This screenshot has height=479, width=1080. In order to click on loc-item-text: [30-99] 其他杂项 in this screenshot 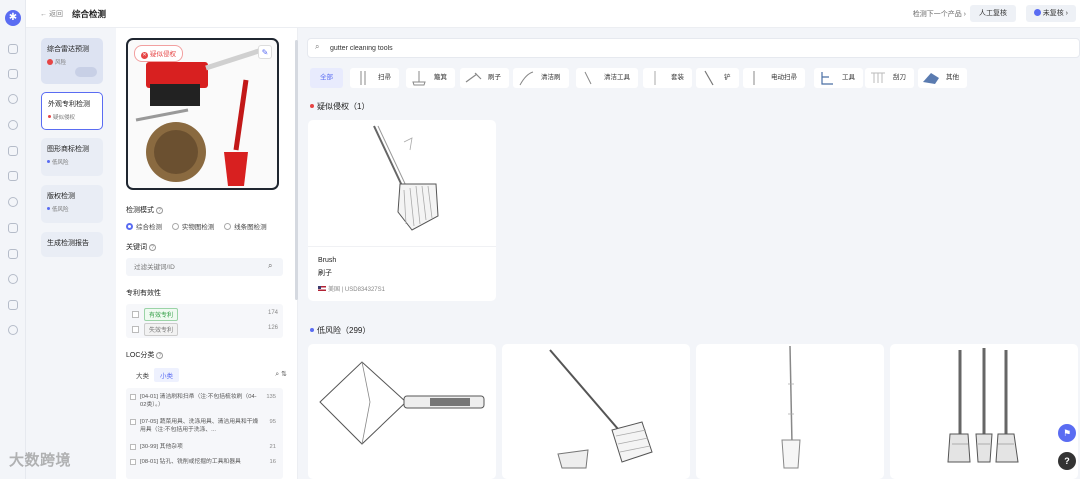, I will do `click(161, 447)`.